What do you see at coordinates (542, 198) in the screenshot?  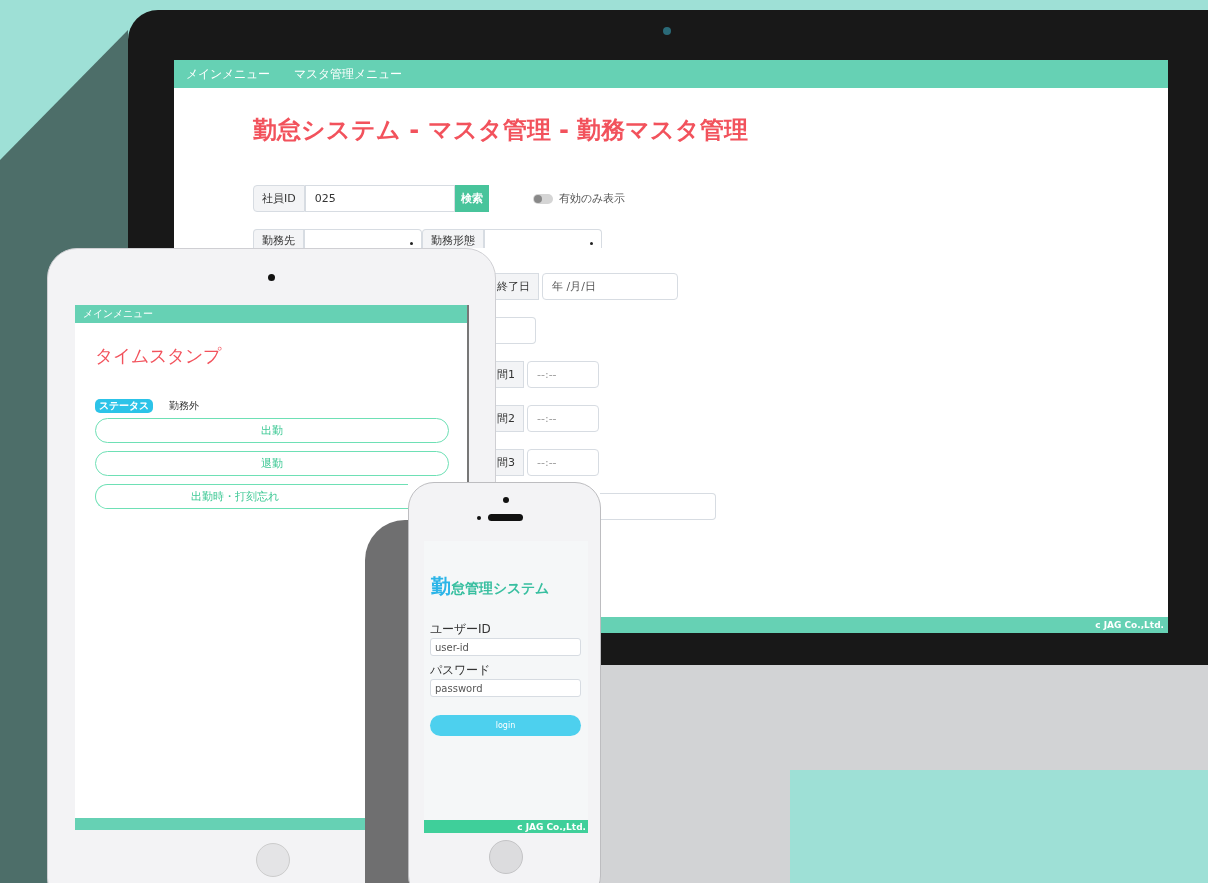 I see `toggle-switch` at bounding box center [542, 198].